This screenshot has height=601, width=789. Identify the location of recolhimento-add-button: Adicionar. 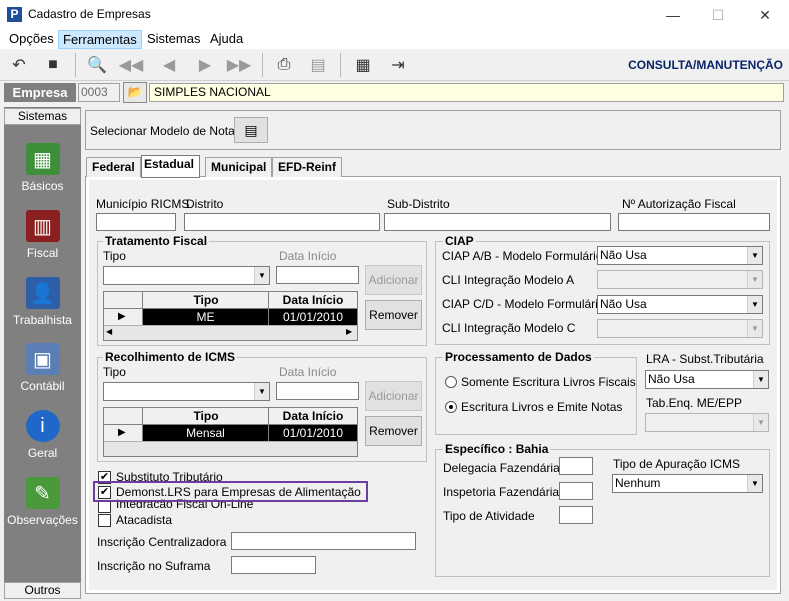
(393, 396).